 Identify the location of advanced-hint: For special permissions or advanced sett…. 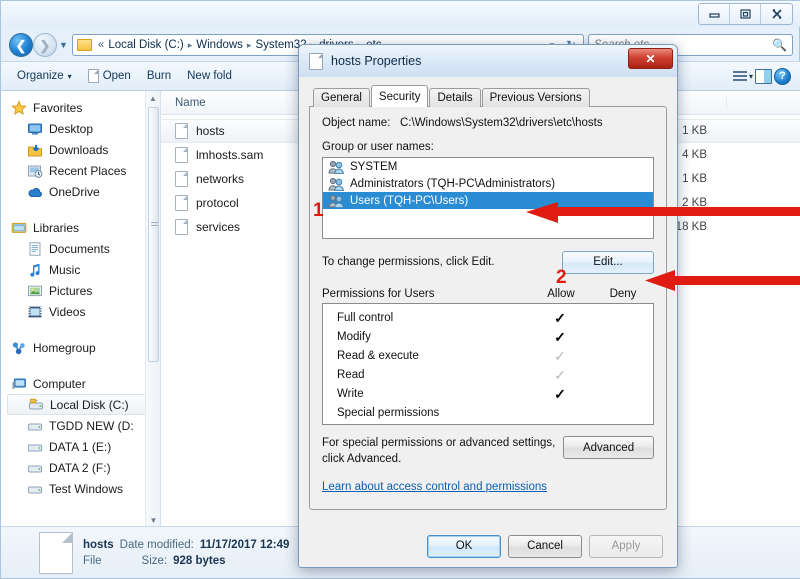
(439, 451).